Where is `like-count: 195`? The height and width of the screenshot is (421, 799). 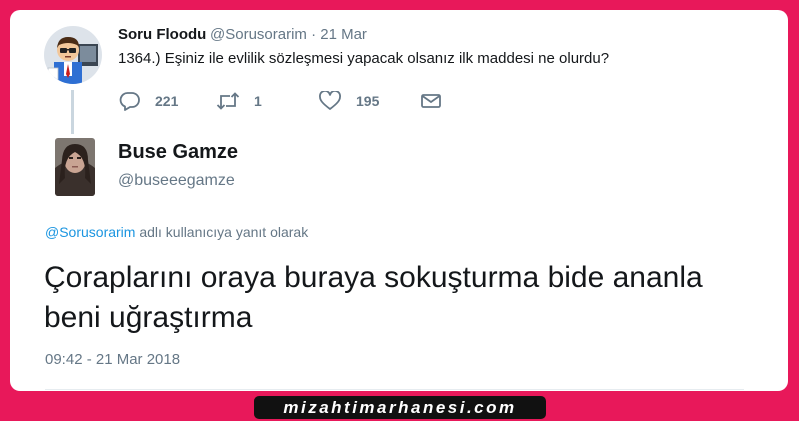
like-count: 195 is located at coordinates (368, 101).